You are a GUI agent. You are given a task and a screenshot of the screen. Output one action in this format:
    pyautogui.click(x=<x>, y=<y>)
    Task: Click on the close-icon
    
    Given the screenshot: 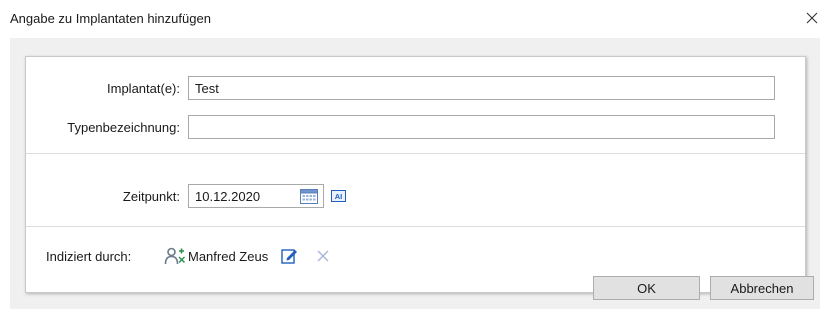 What is the action you would take?
    pyautogui.click(x=812, y=18)
    